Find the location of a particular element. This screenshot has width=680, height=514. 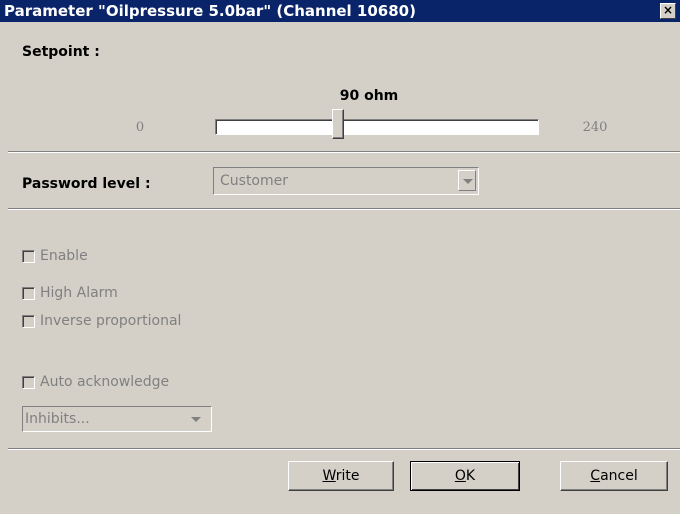

close-icon: × is located at coordinates (668, 10).